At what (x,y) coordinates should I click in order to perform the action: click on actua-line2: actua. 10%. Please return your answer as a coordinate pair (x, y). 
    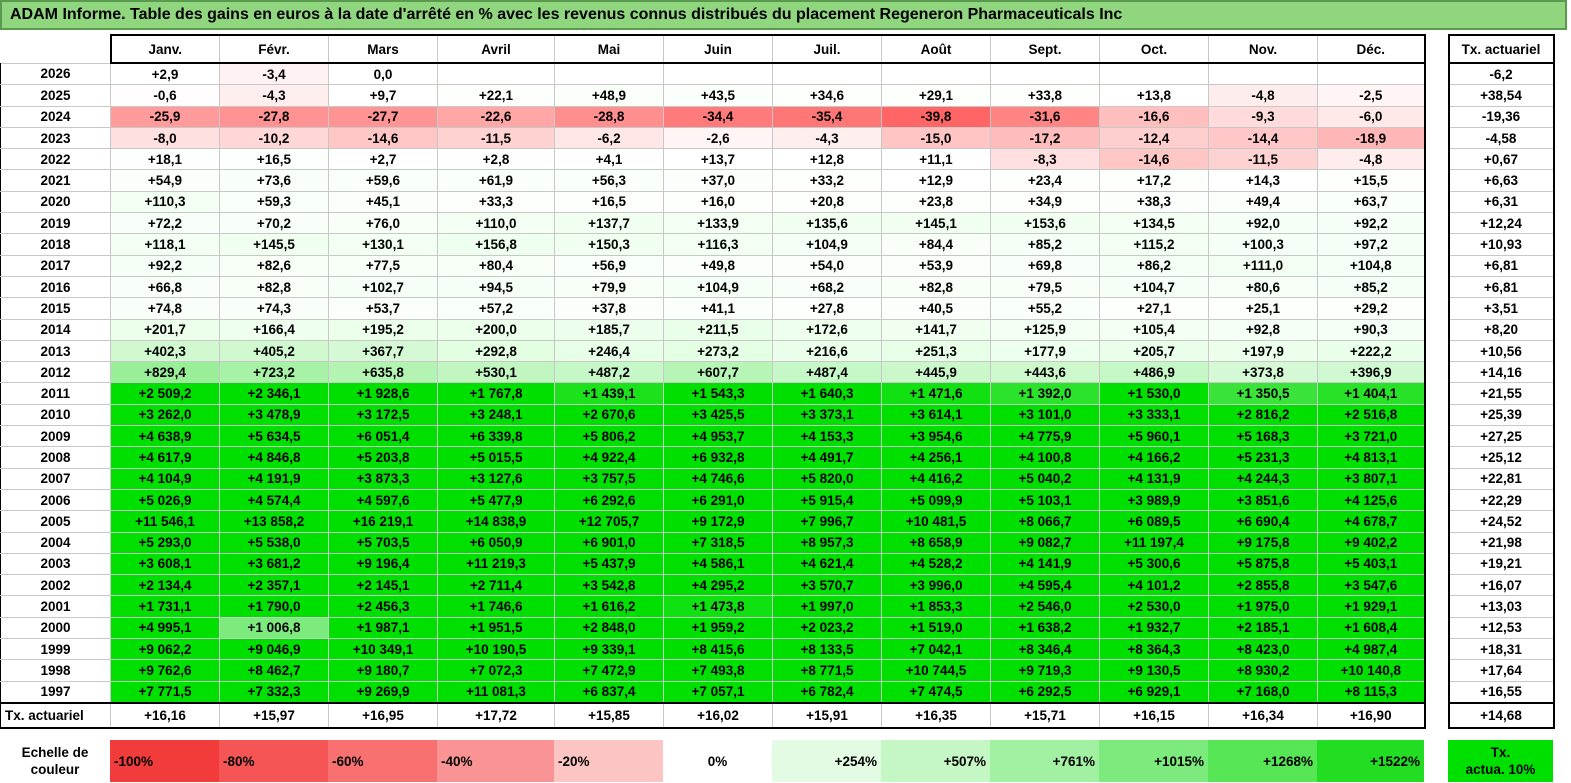
    Looking at the image, I should click on (1500, 769).